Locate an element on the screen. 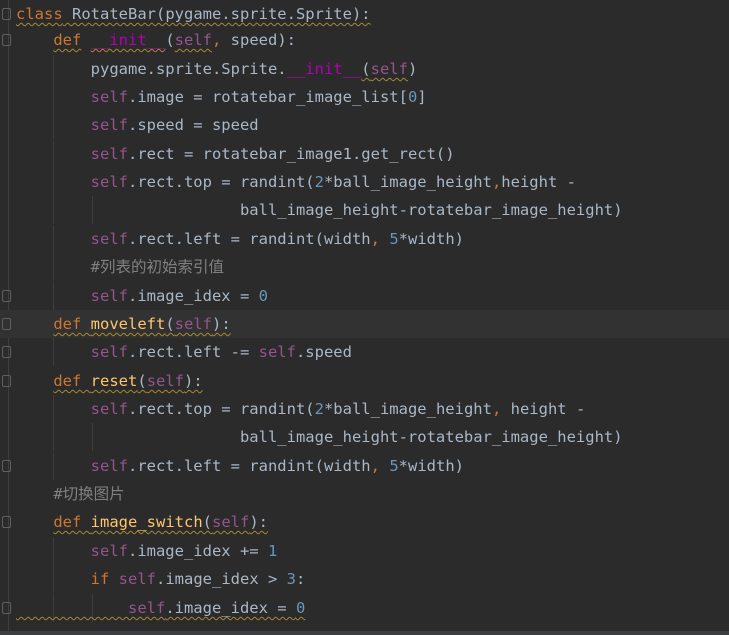  code-line: self.image_idex += 1 is located at coordinates (364, 551).